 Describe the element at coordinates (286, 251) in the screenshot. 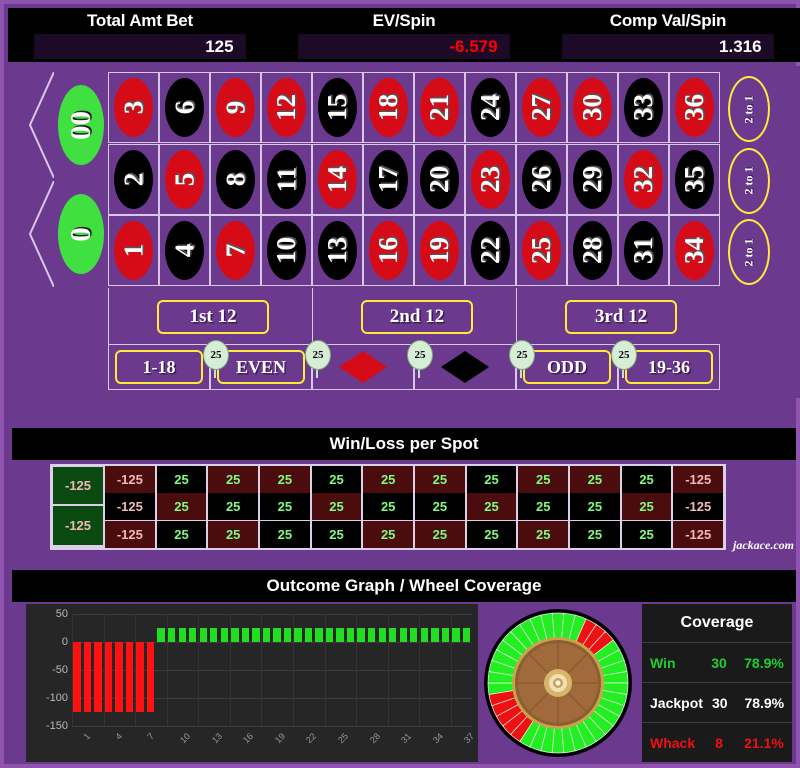

I see `number-cell-10: 10` at that location.